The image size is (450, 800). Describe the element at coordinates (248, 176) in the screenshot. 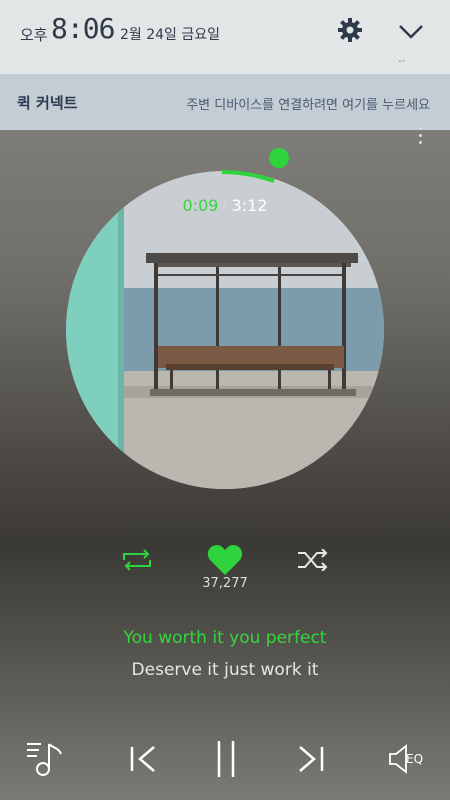

I see `seek-progress-arc` at that location.